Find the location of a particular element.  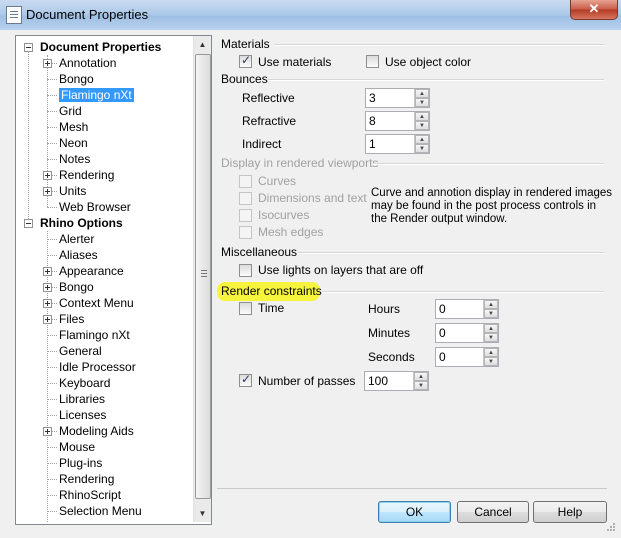

tree-item: Mouse is located at coordinates (77, 447).